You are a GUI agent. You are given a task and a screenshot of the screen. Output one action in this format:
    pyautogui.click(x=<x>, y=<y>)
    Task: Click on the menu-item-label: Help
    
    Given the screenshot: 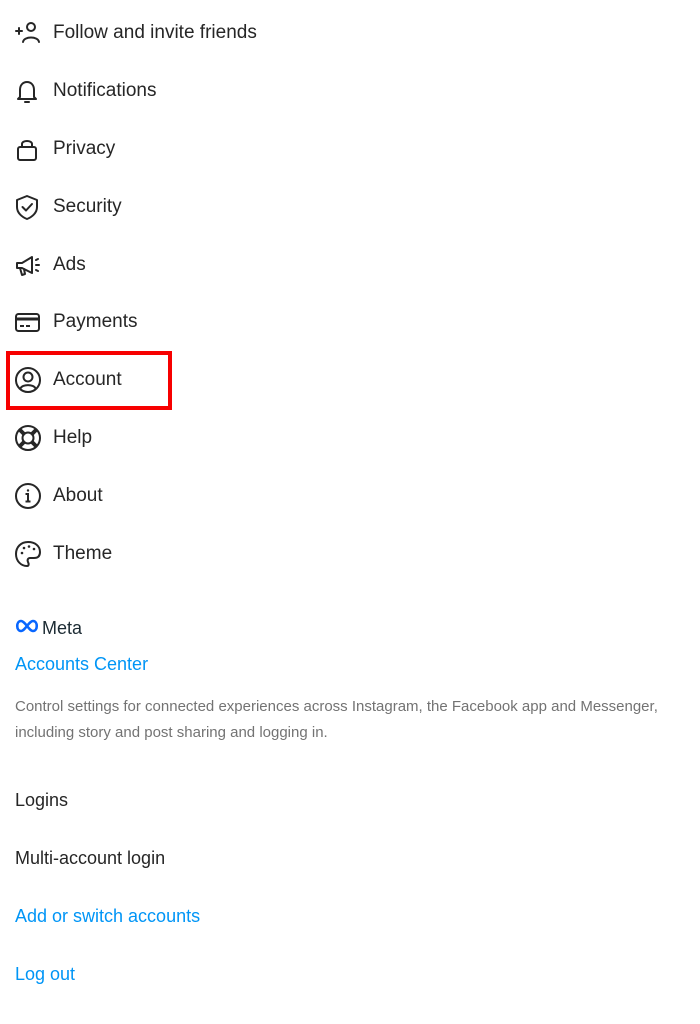 What is the action you would take?
    pyautogui.click(x=73, y=437)
    